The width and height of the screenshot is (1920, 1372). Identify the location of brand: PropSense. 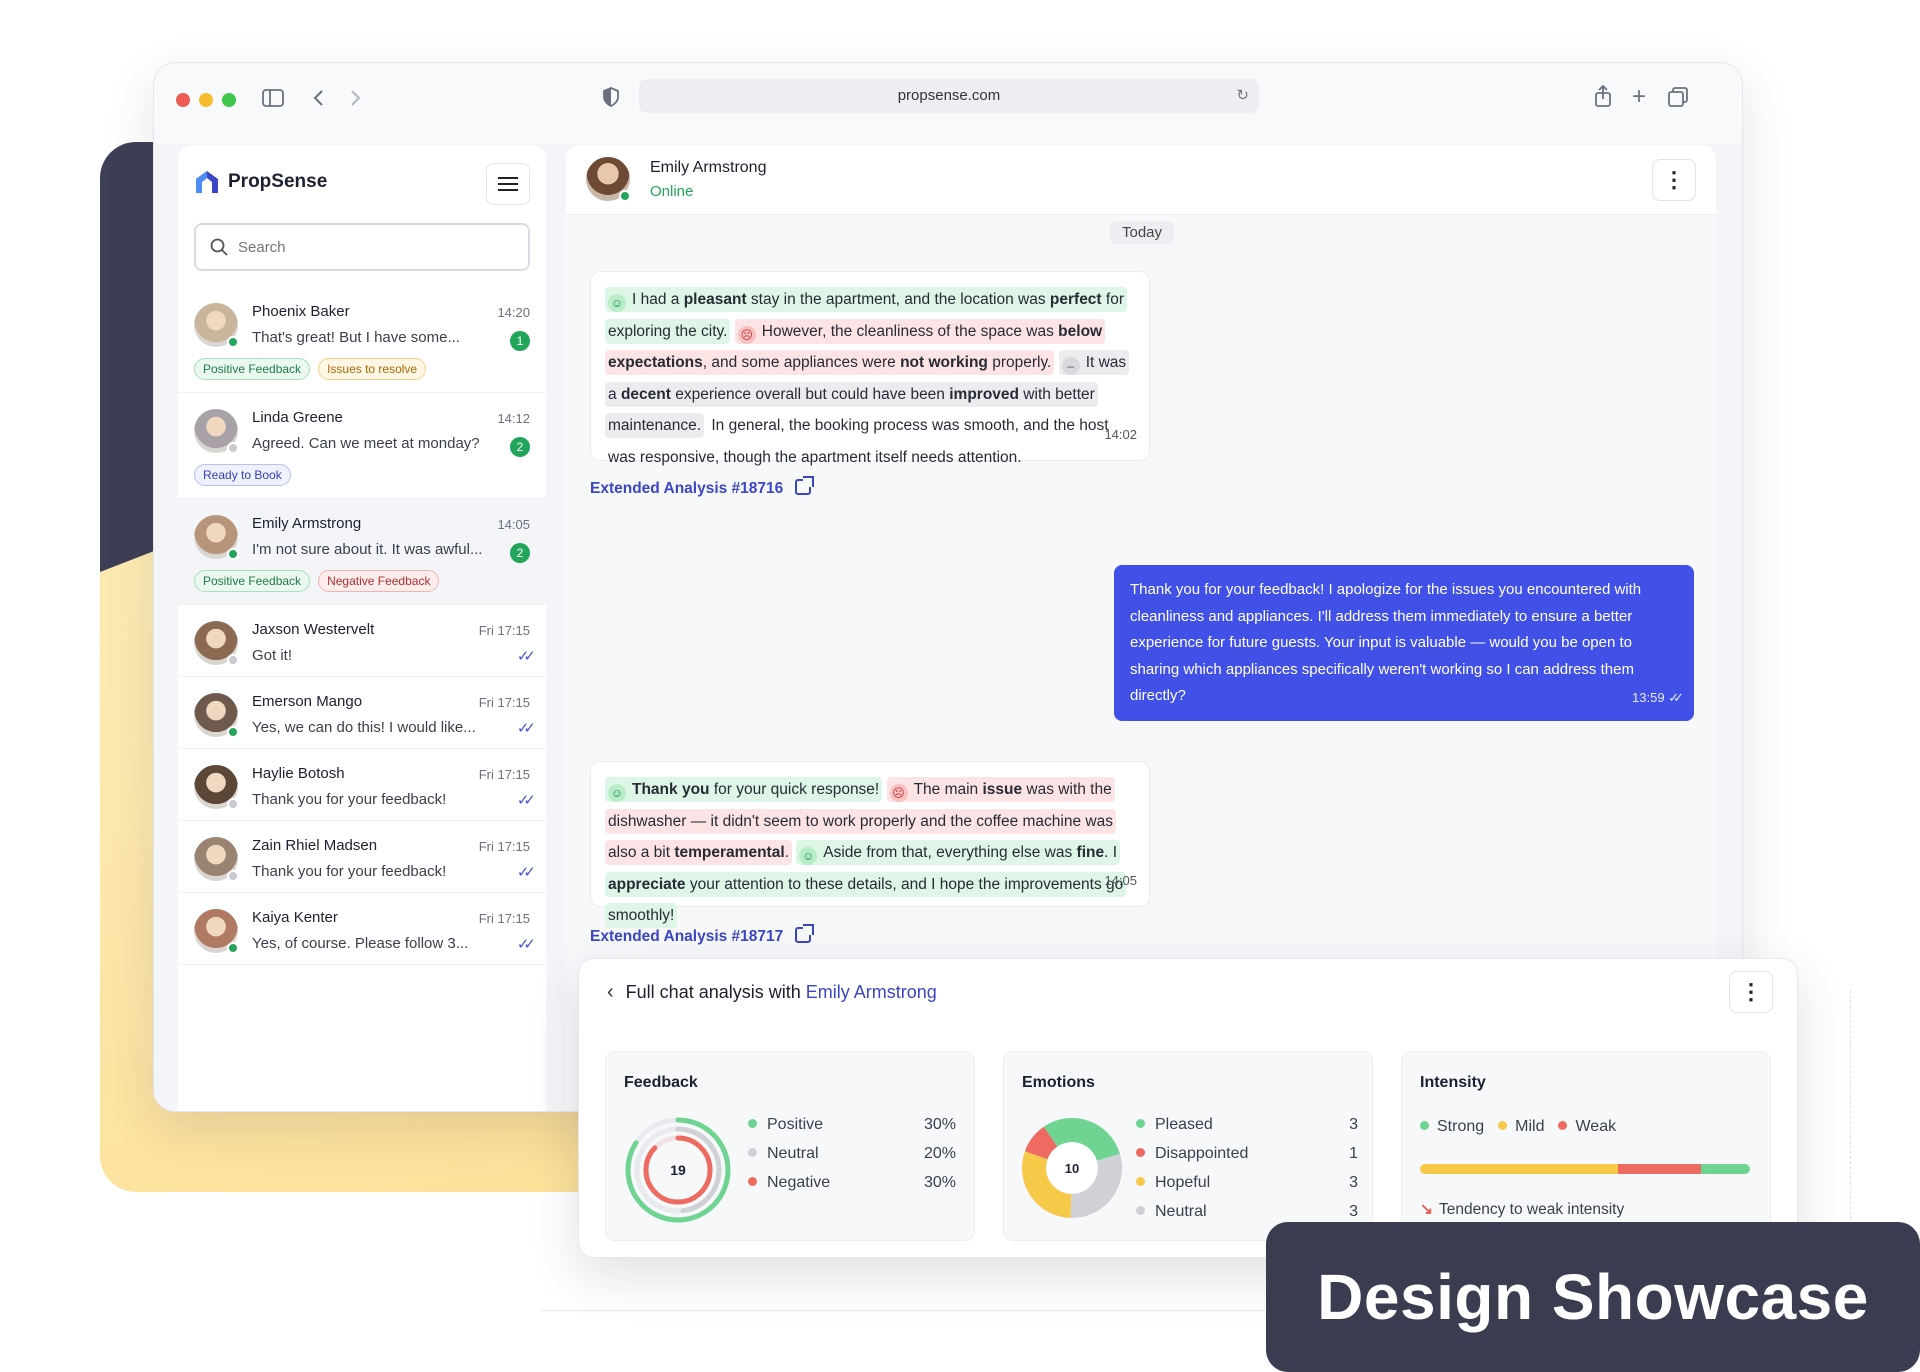
(260, 182).